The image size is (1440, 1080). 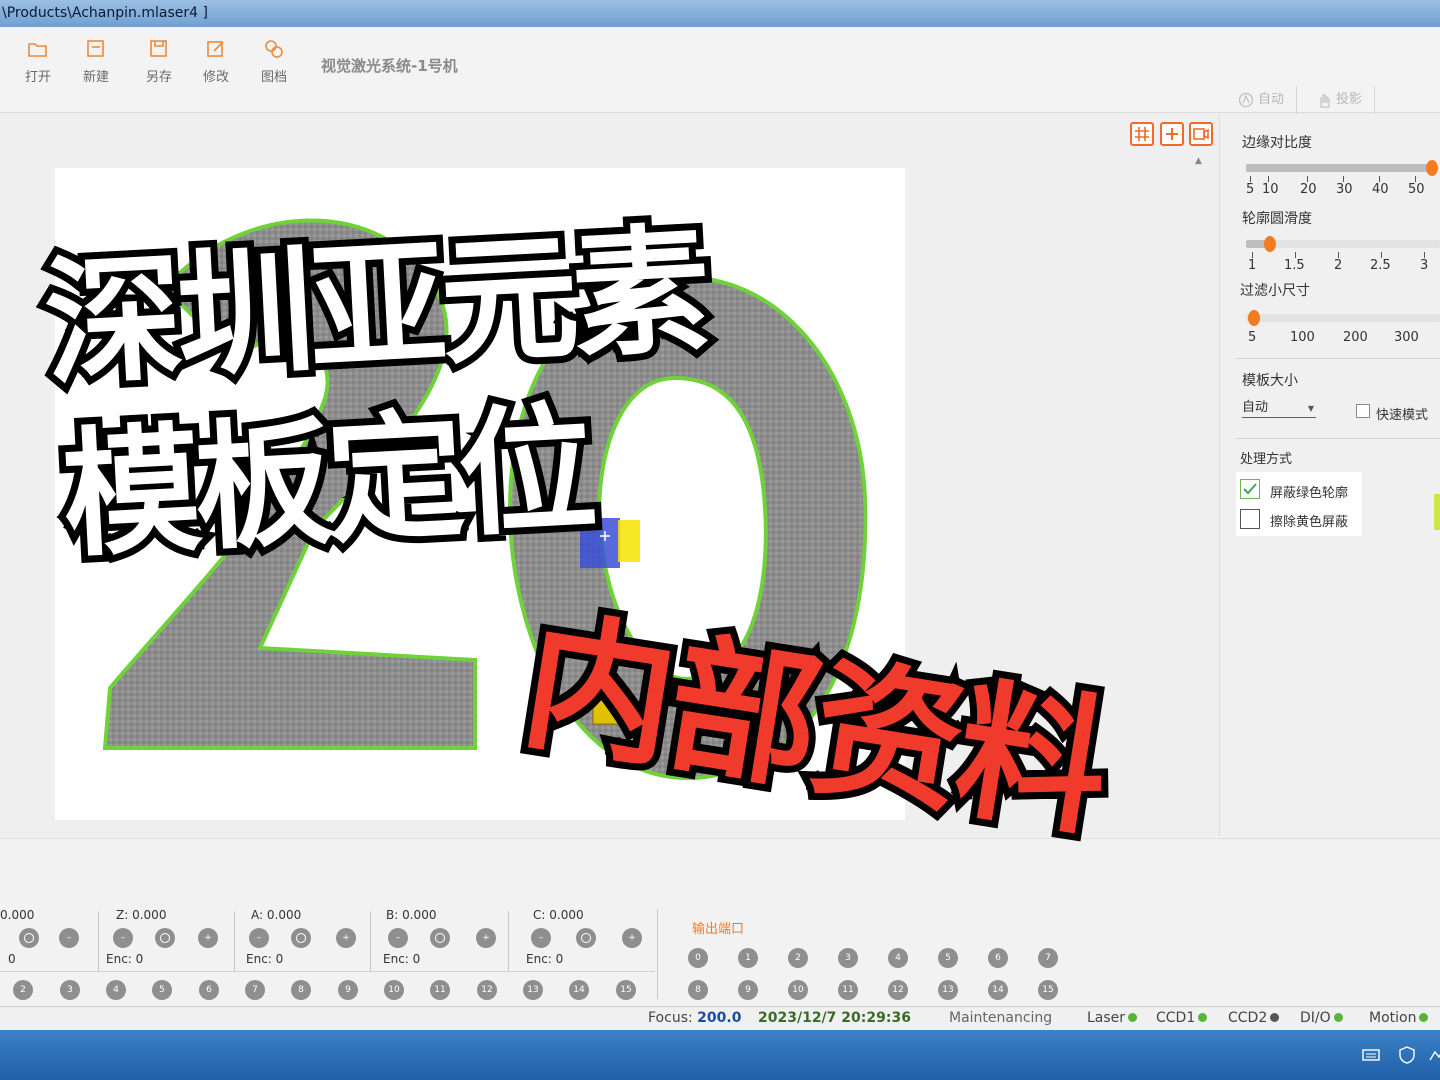 What do you see at coordinates (348, 990) in the screenshot?
I see `input-port-indicator: 9` at bounding box center [348, 990].